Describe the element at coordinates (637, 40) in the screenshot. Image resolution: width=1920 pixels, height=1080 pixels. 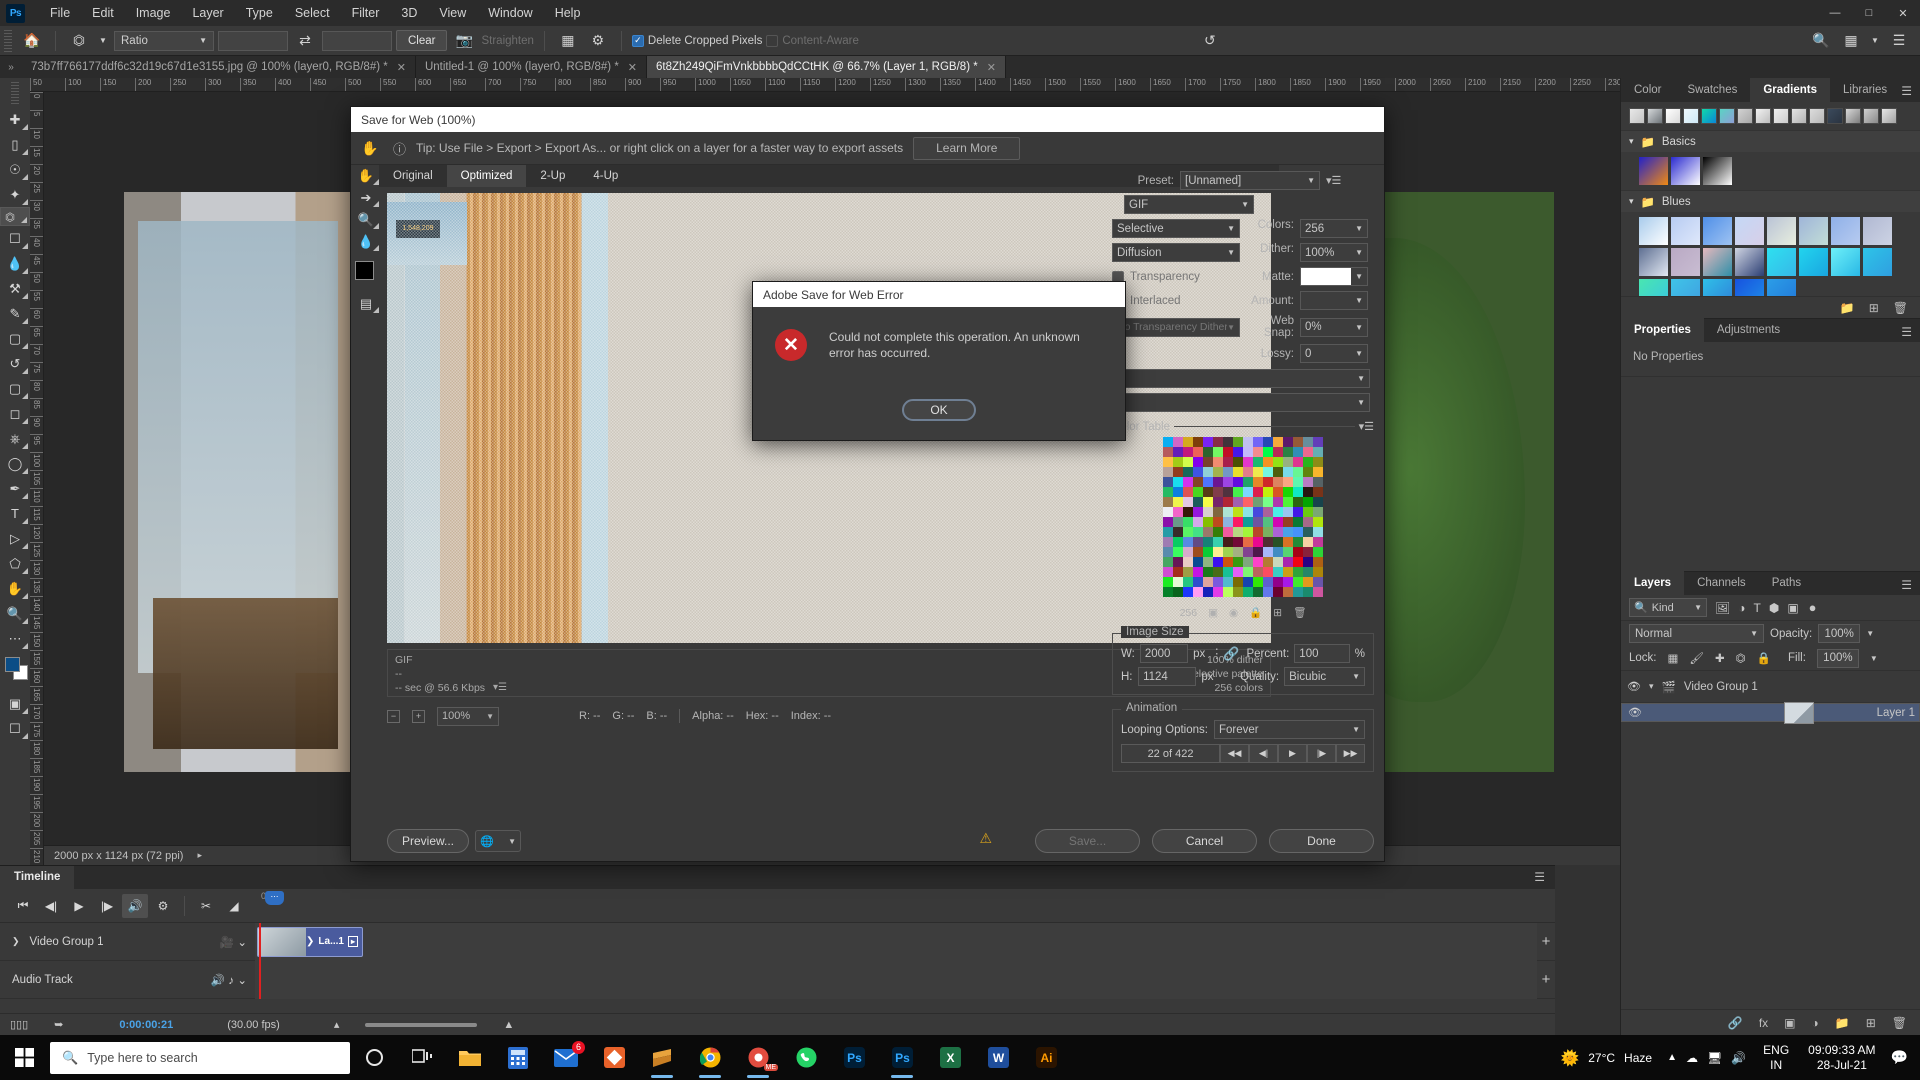
I see `delete-cropped-checkbox: ✓` at that location.